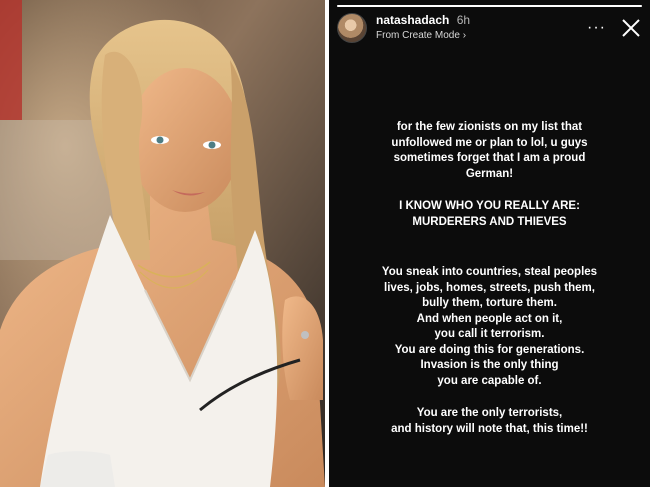  What do you see at coordinates (489, 413) in the screenshot?
I see `story-line: You are the only terrorists,` at bounding box center [489, 413].